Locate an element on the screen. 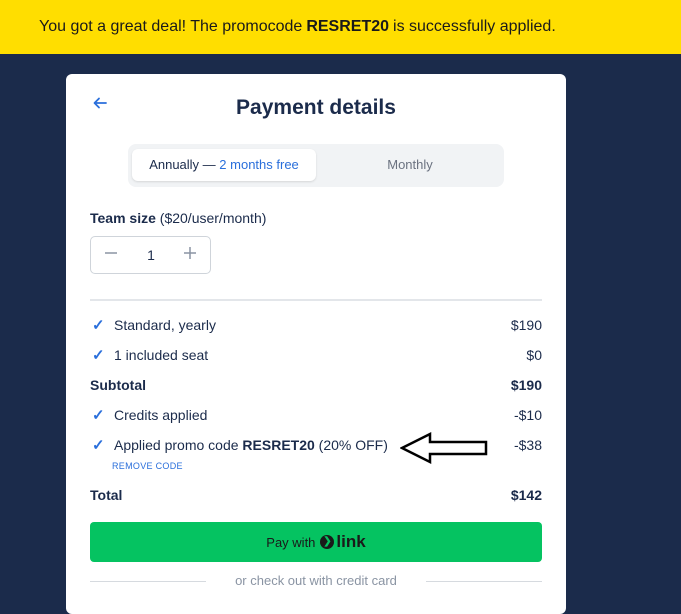  promo-label: Applied promo code RESRET20 (20% OFF) is located at coordinates (251, 445).